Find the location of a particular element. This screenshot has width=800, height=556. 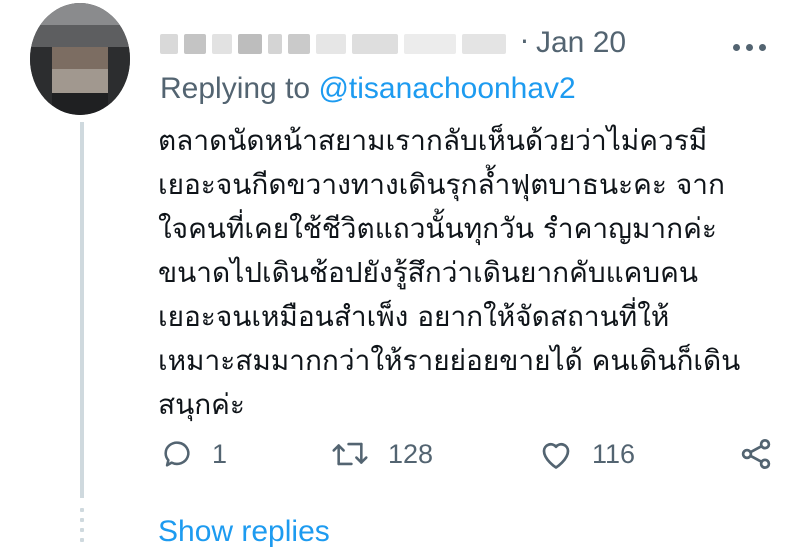

tweet-actions: 1 128 116 is located at coordinates (400, 454).